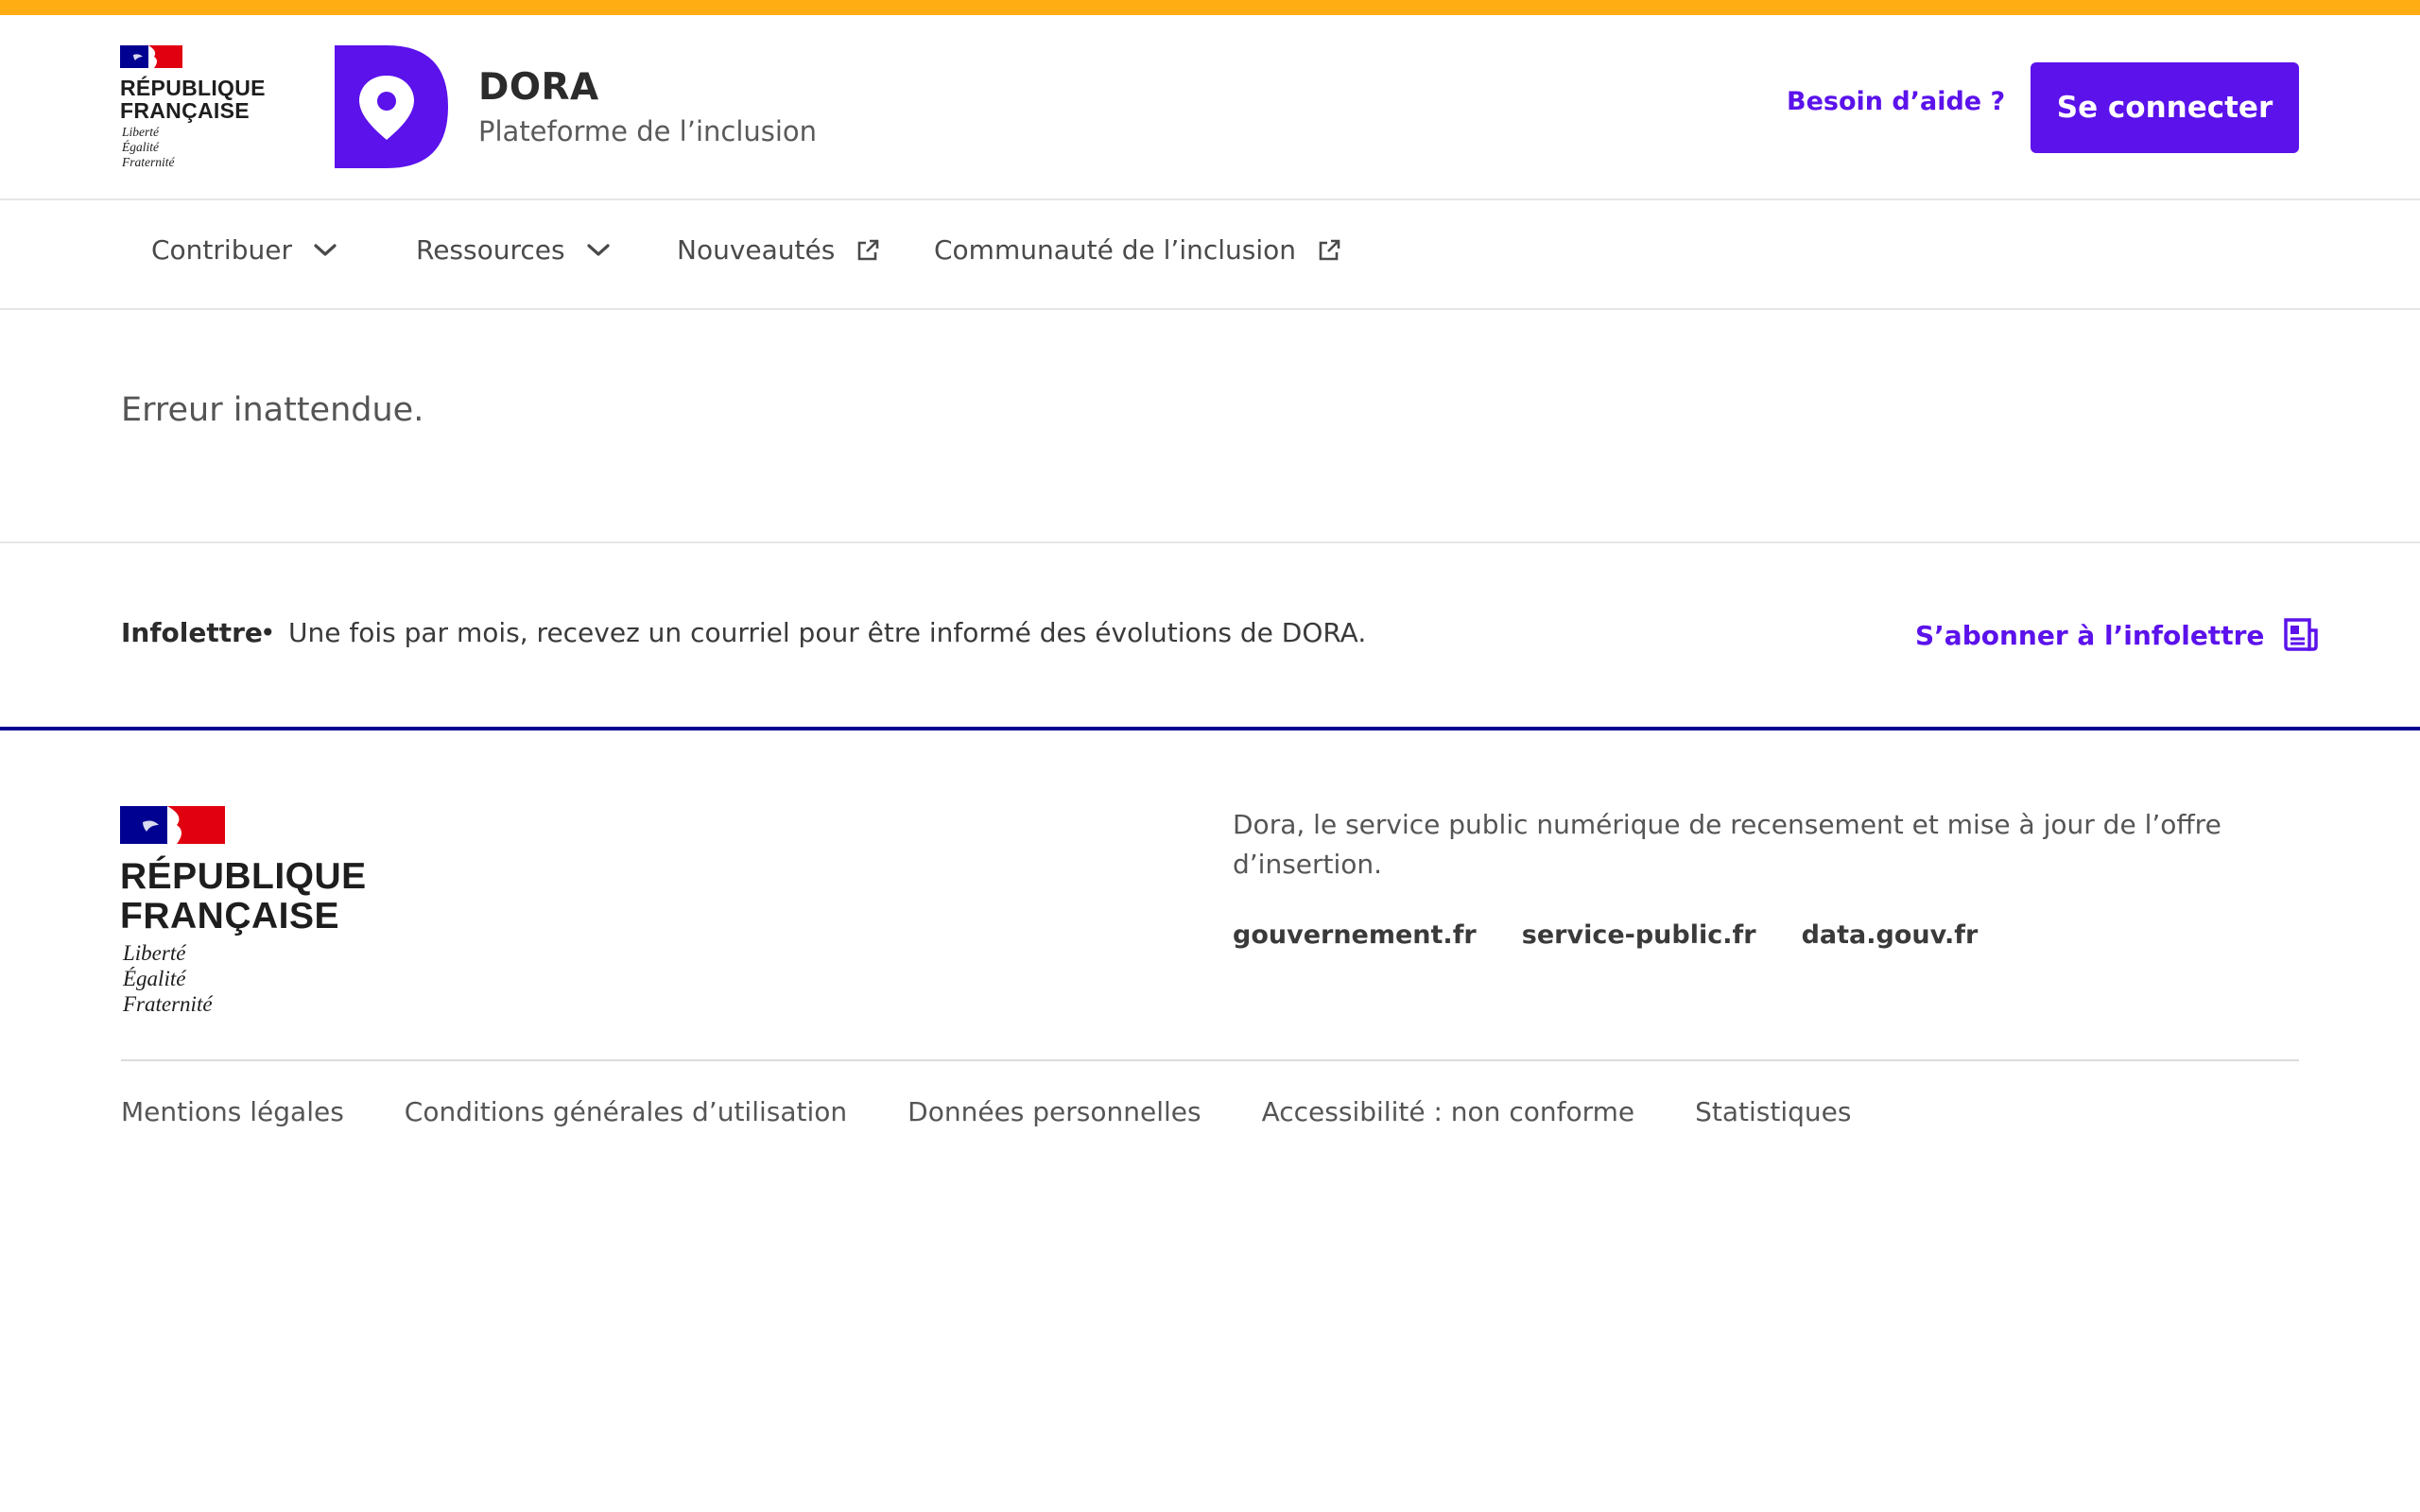 The image size is (2420, 1512). I want to click on footer-link-mentions-legales: Mentions légales, so click(233, 1111).